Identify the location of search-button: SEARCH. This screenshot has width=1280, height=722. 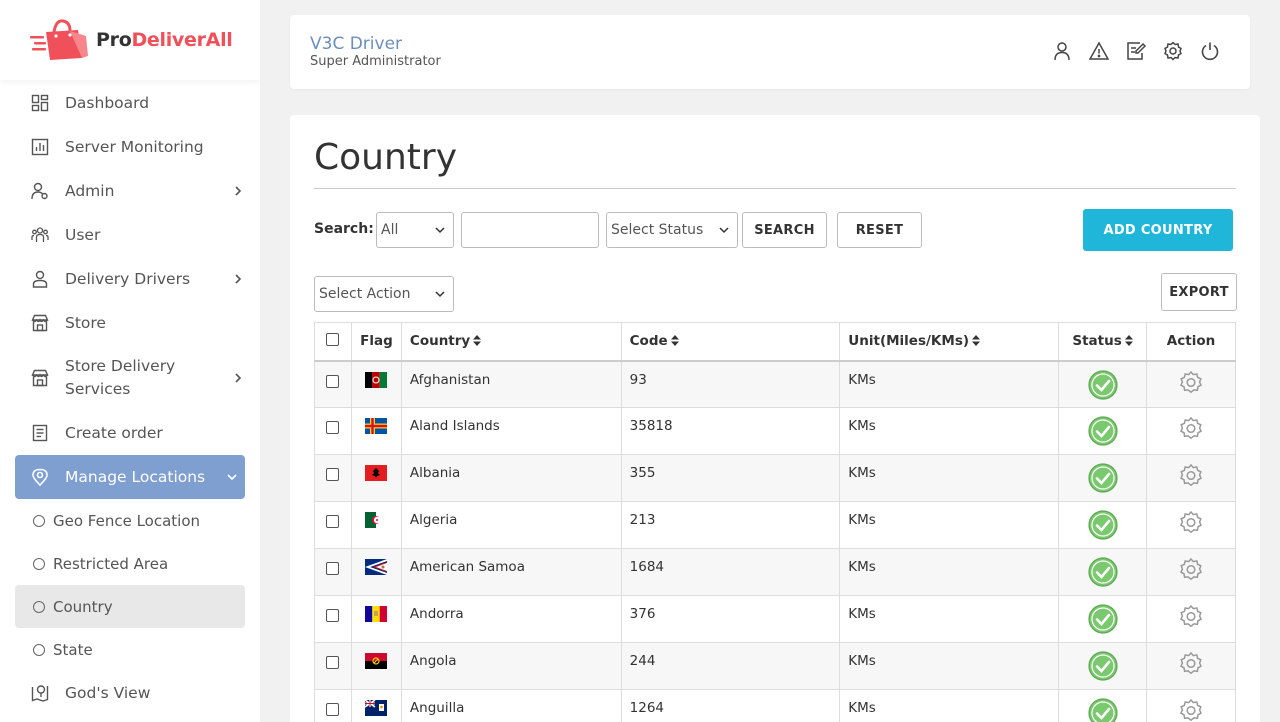
(784, 230).